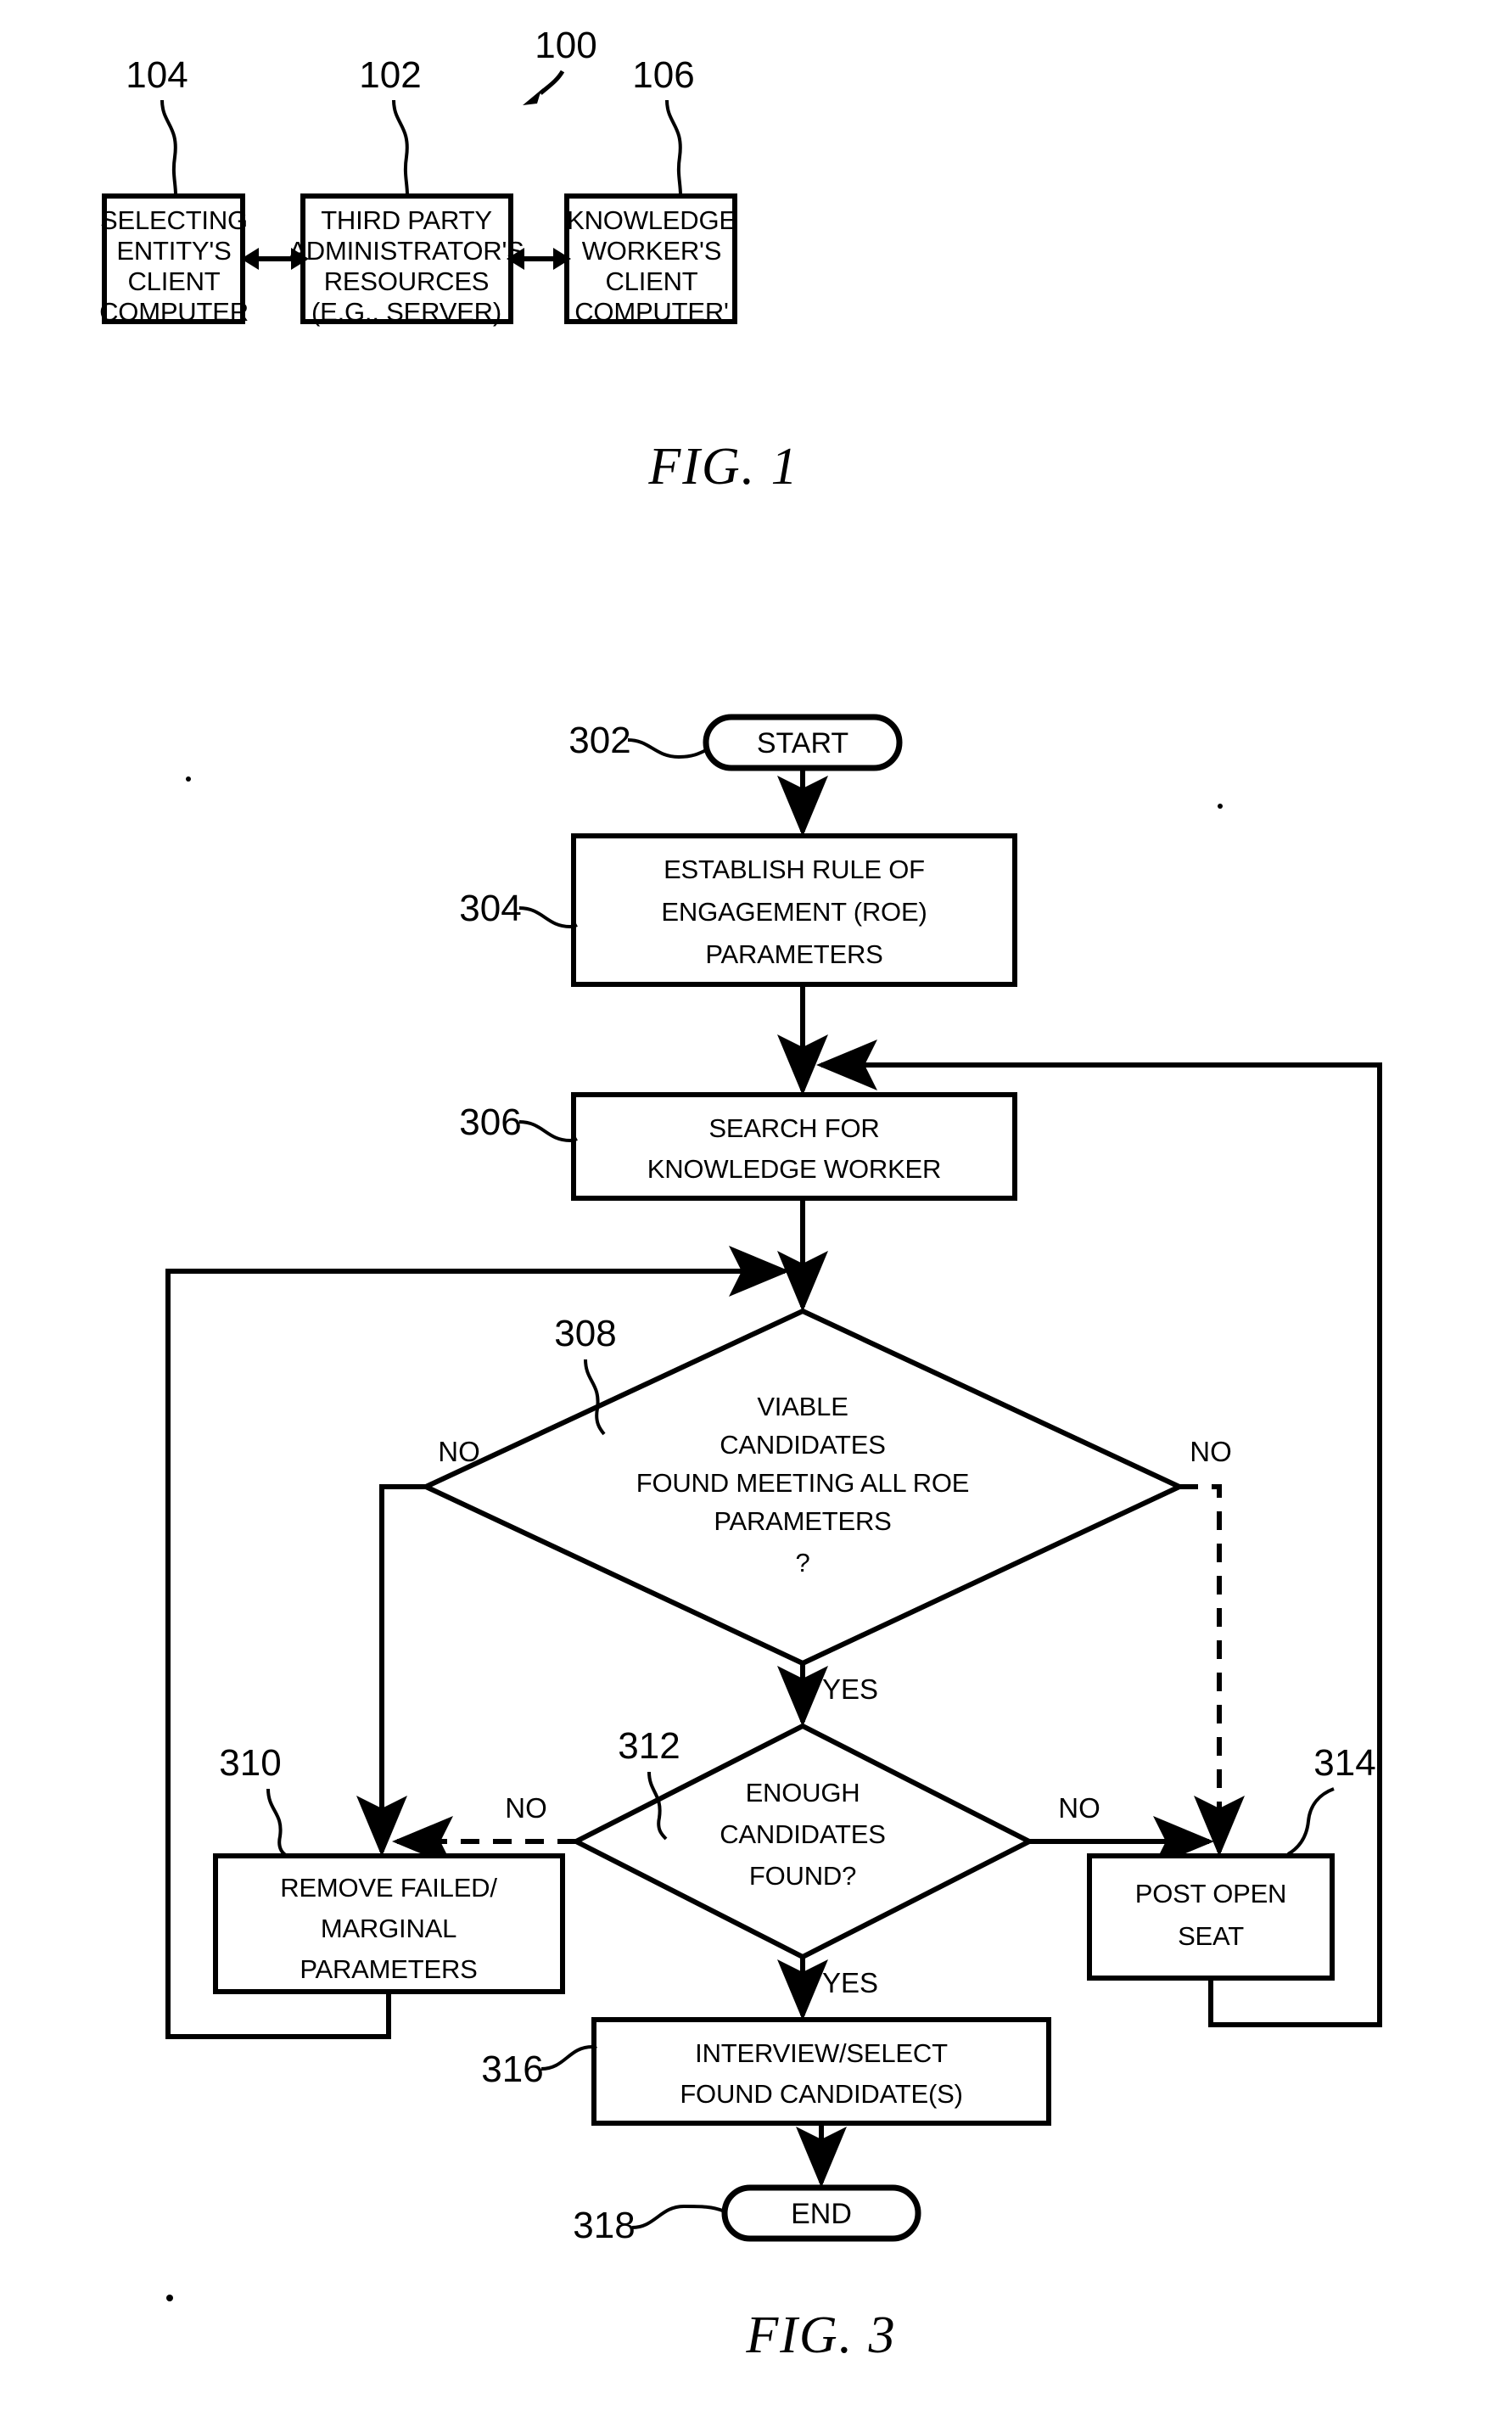 The image size is (1512, 2410). Describe the element at coordinates (850, 1689) in the screenshot. I see `fig3-edge-label-308-yes: YES` at that location.